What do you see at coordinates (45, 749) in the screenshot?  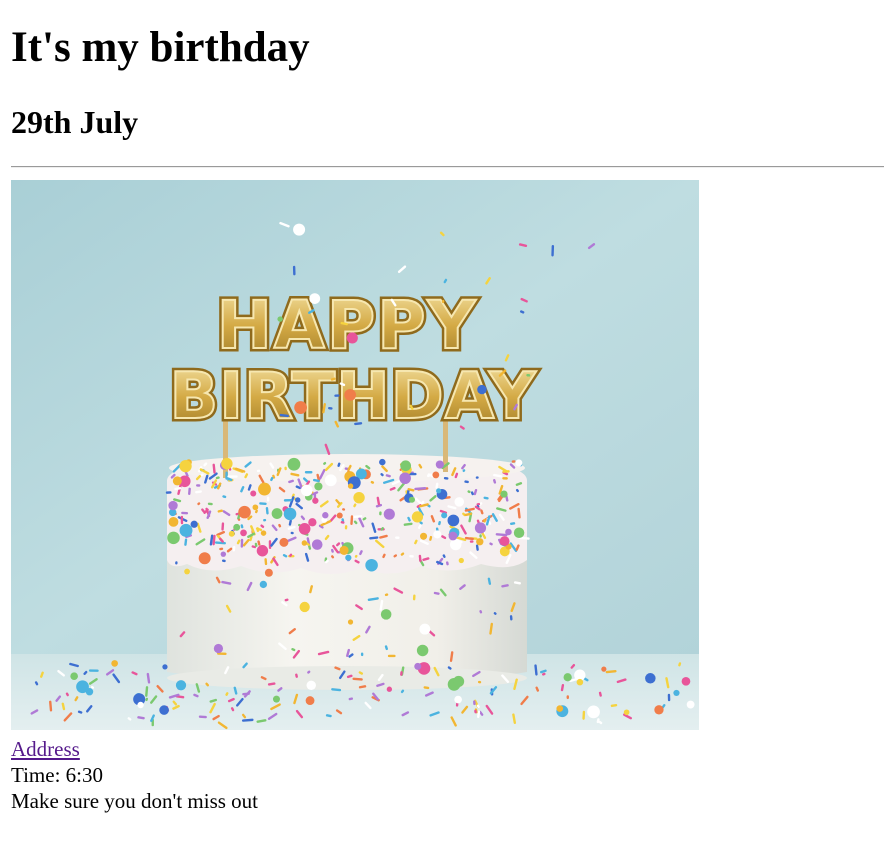 I see `address-link: Address` at bounding box center [45, 749].